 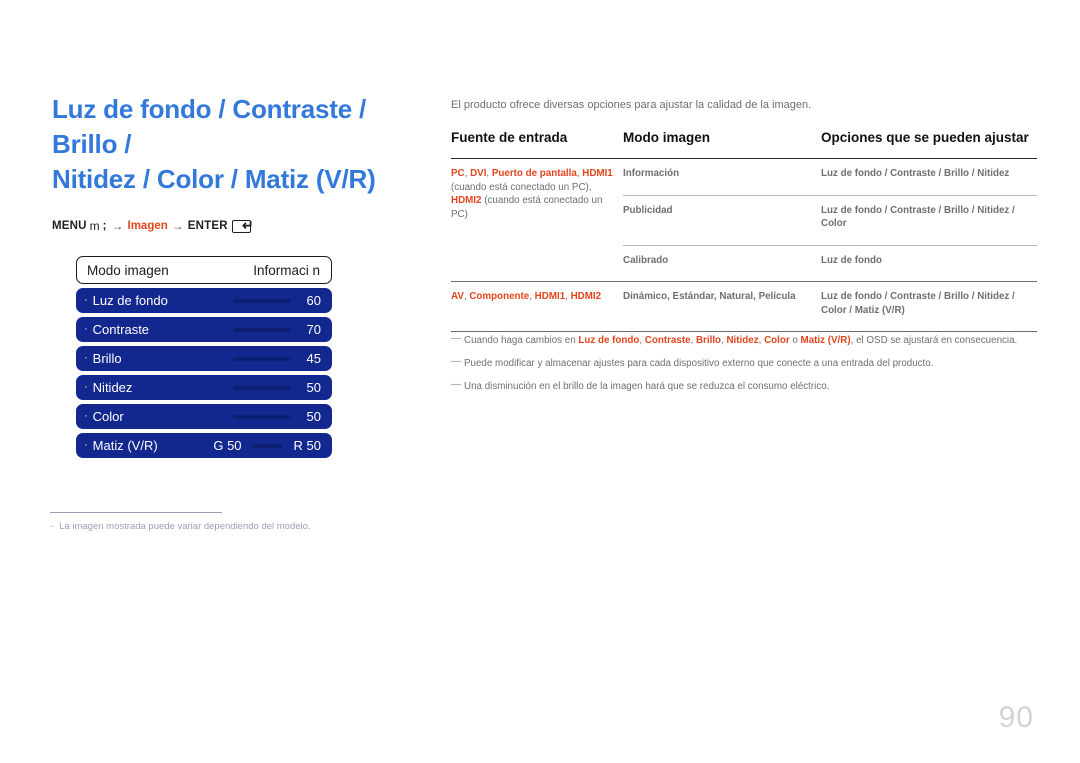 I want to click on highlight-term: PC, so click(x=458, y=173).